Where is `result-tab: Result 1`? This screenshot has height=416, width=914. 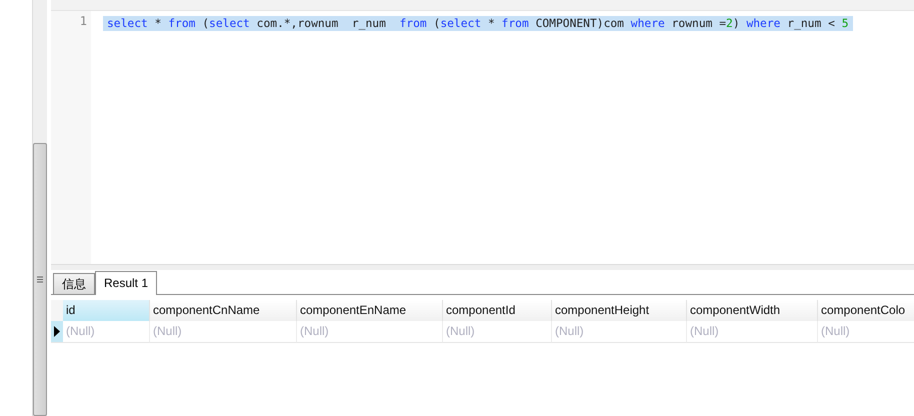 result-tab: Result 1 is located at coordinates (126, 283).